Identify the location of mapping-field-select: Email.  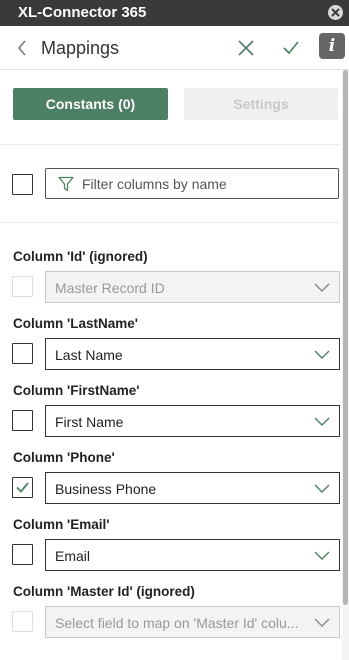
(192, 555).